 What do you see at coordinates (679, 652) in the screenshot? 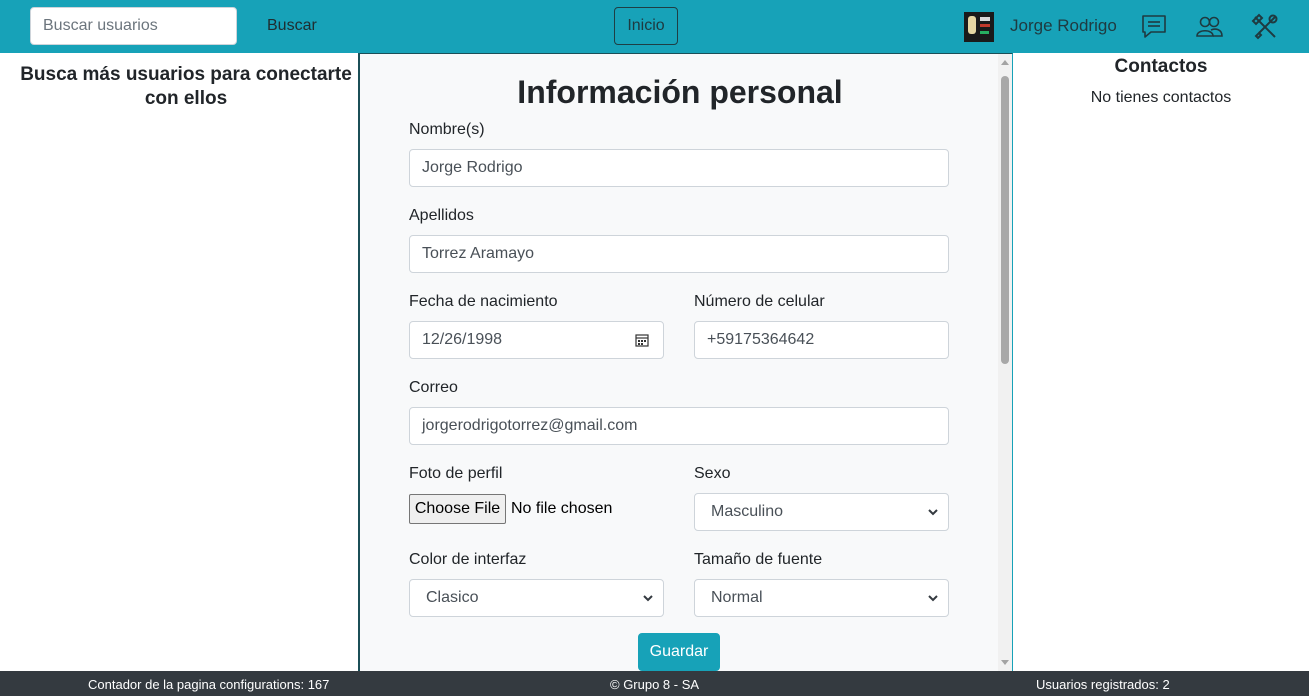
I see `save-button: Guardar` at bounding box center [679, 652].